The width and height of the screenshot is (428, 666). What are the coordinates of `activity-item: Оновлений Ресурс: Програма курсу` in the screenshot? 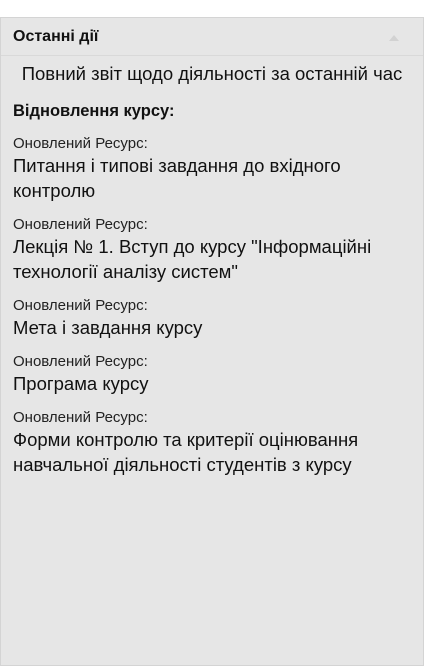 It's located at (212, 374).